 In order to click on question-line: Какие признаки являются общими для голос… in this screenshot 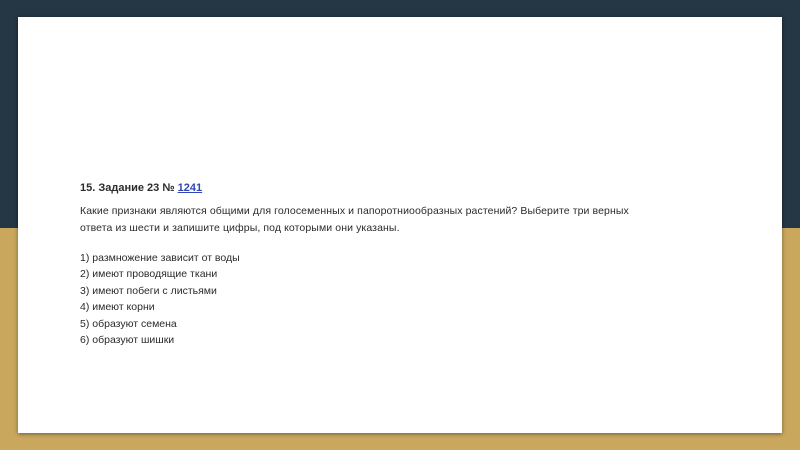, I will do `click(354, 211)`.